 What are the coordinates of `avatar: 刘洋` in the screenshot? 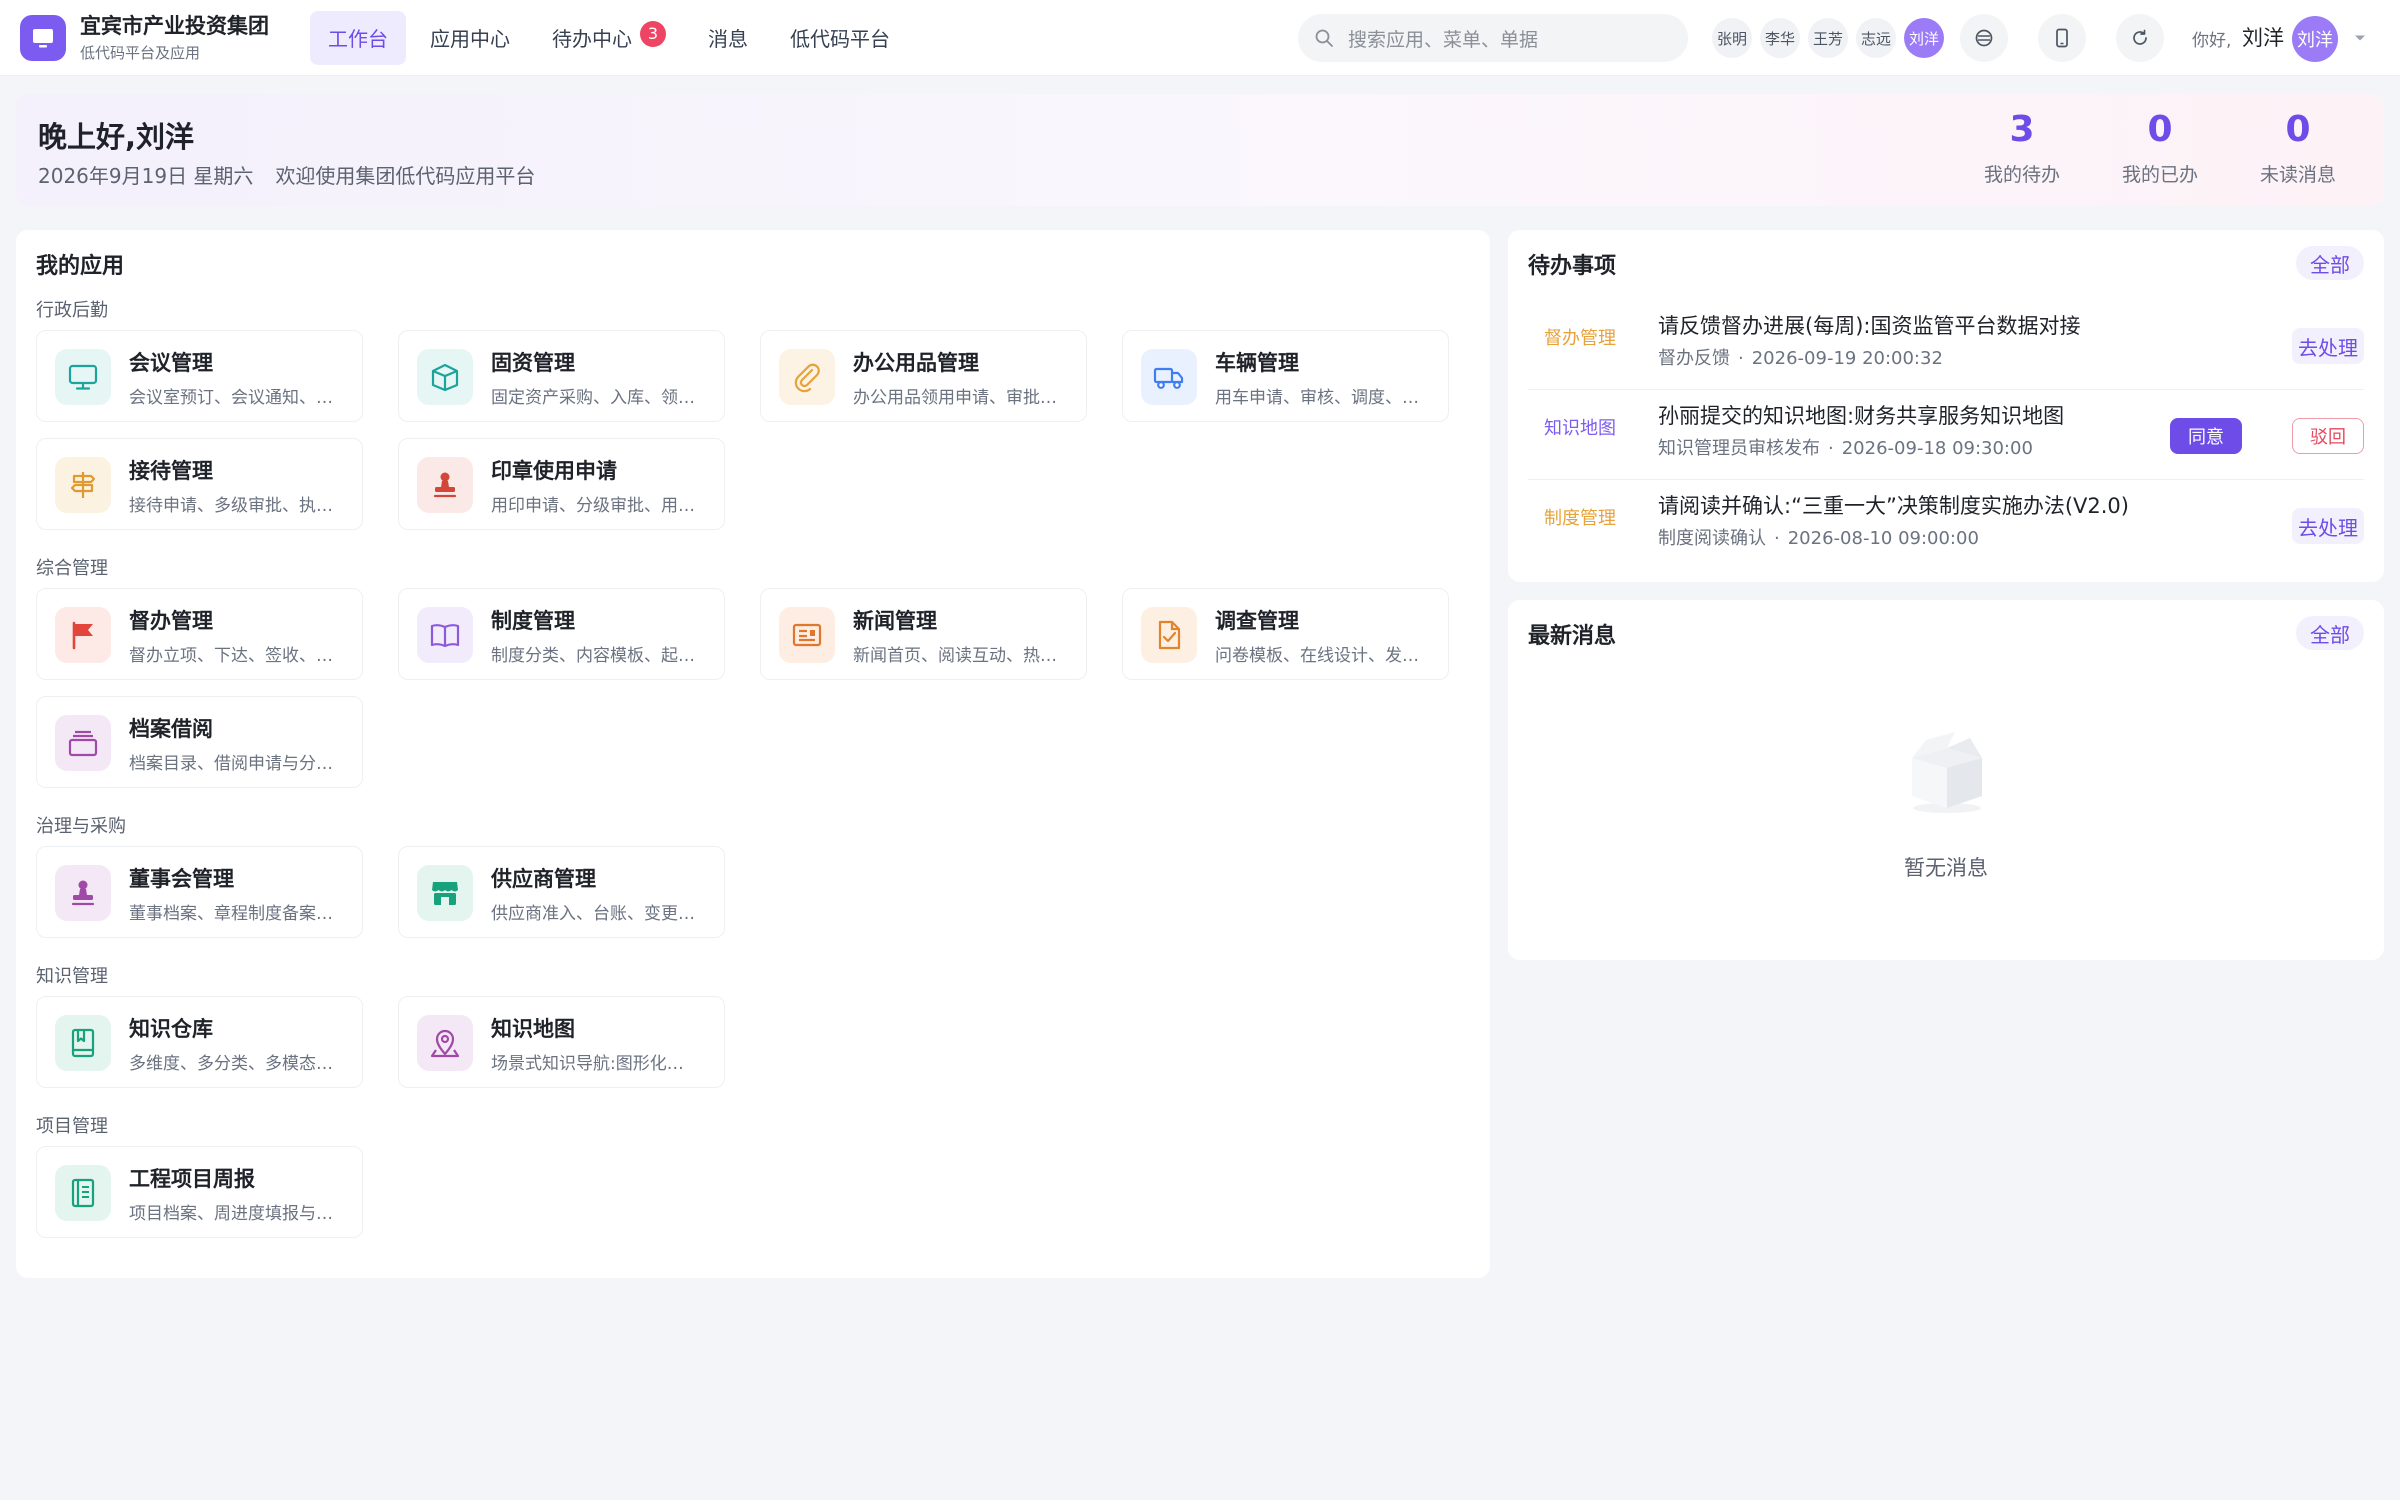 It's located at (2315, 39).